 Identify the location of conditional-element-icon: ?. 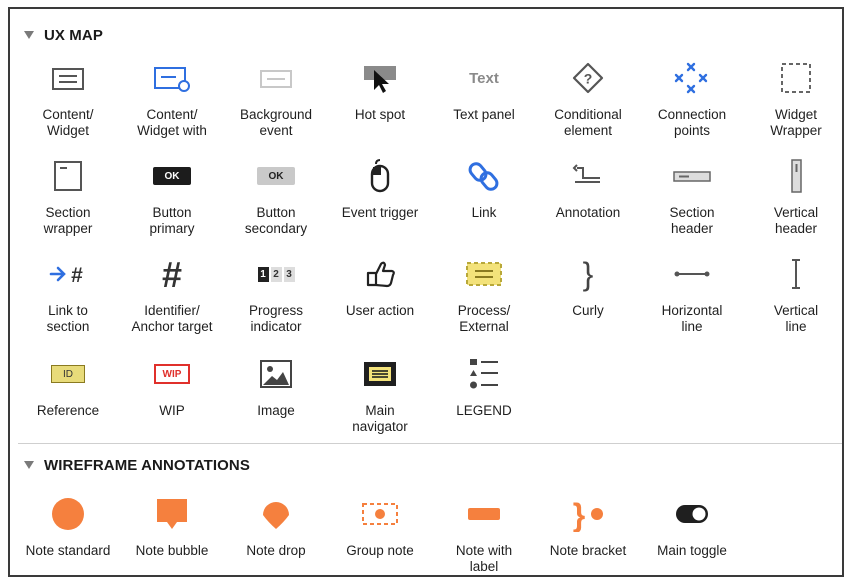
(588, 78).